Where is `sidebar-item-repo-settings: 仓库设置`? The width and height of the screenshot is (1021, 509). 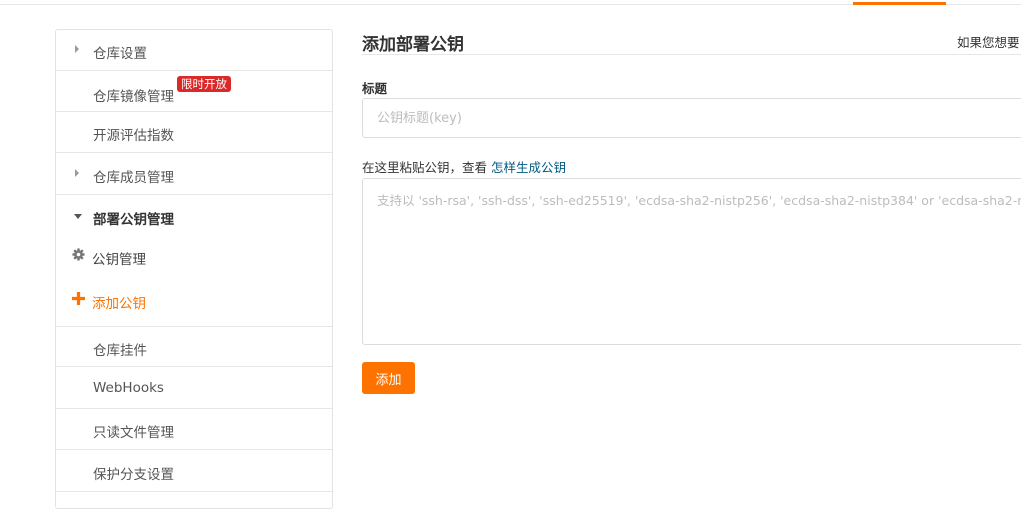
sidebar-item-repo-settings: 仓库设置 is located at coordinates (194, 50).